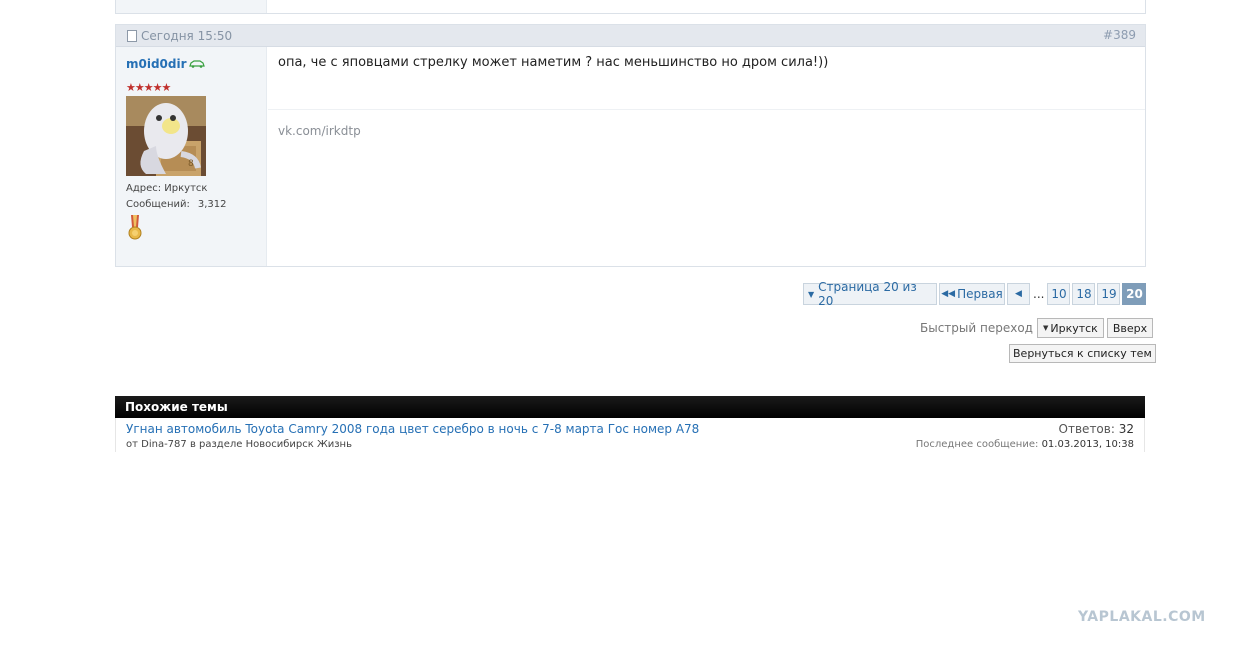 The image size is (1241, 648). What do you see at coordinates (1086, 429) in the screenshot?
I see `replies-label: Ответов:` at bounding box center [1086, 429].